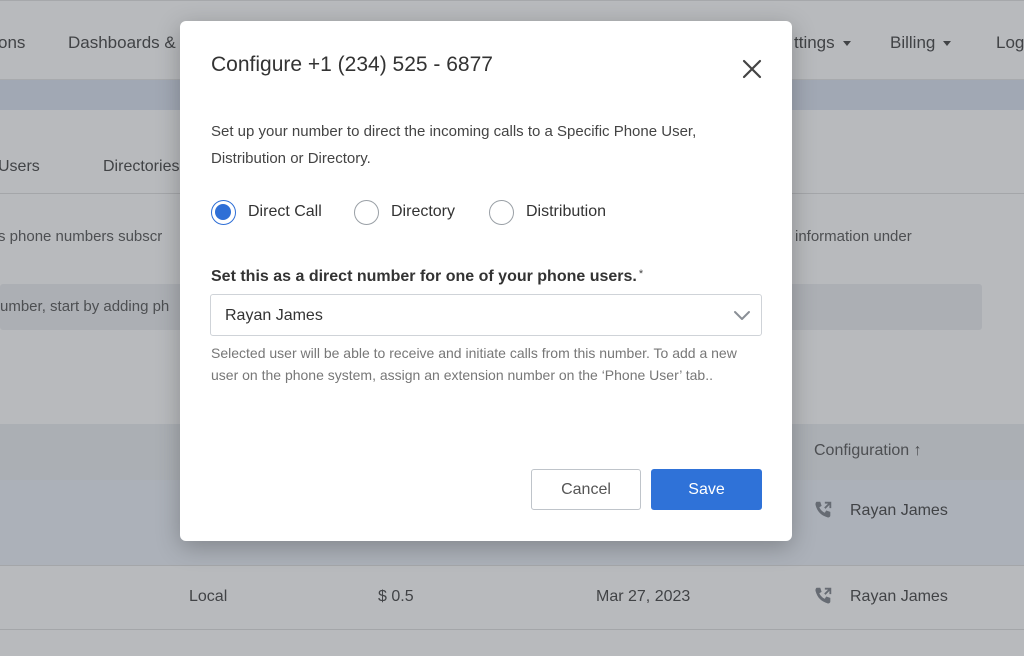 Image resolution: width=1024 pixels, height=656 pixels. What do you see at coordinates (641, 274) in the screenshot?
I see `required-marker: *` at bounding box center [641, 274].